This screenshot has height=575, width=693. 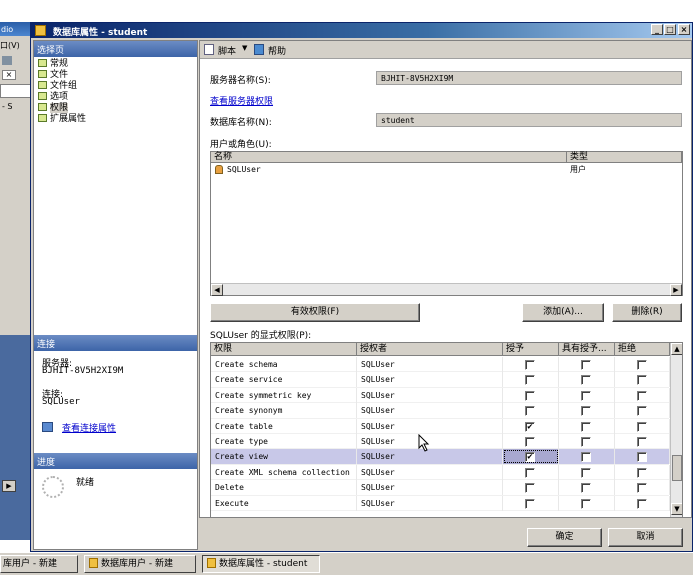 I want to click on chevron-down-icon: ▼, so click(x=244, y=48).